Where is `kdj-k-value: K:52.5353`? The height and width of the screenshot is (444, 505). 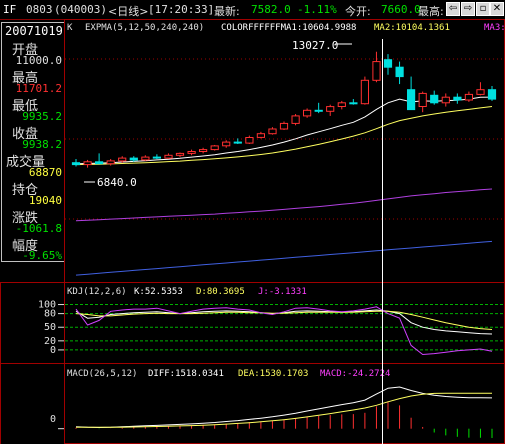
kdj-k-value: K:52.5353 is located at coordinates (158, 292).